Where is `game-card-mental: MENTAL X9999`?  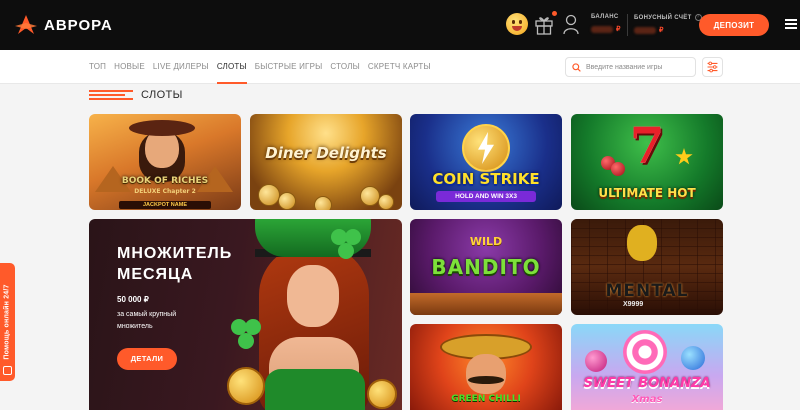 game-card-mental: MENTAL X9999 is located at coordinates (647, 267).